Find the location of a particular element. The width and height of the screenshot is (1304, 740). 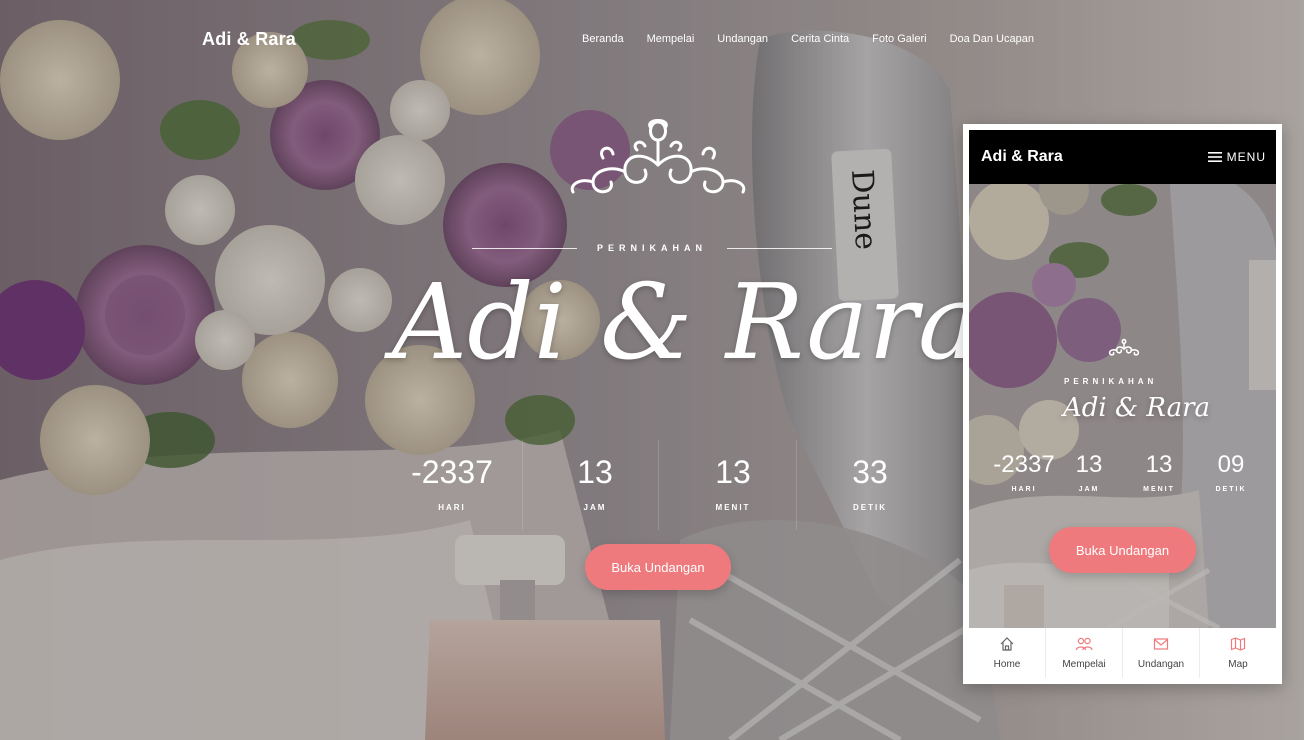

countdown-seconds-label: DETIK is located at coordinates (870, 507).